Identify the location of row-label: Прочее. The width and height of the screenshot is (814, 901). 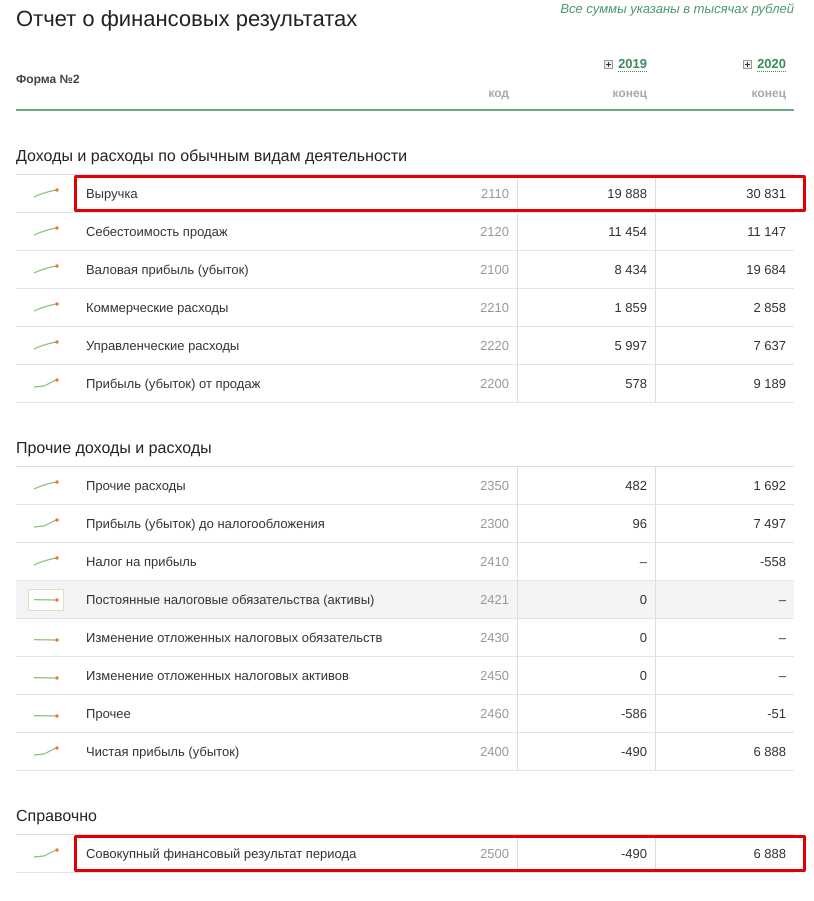
(108, 713).